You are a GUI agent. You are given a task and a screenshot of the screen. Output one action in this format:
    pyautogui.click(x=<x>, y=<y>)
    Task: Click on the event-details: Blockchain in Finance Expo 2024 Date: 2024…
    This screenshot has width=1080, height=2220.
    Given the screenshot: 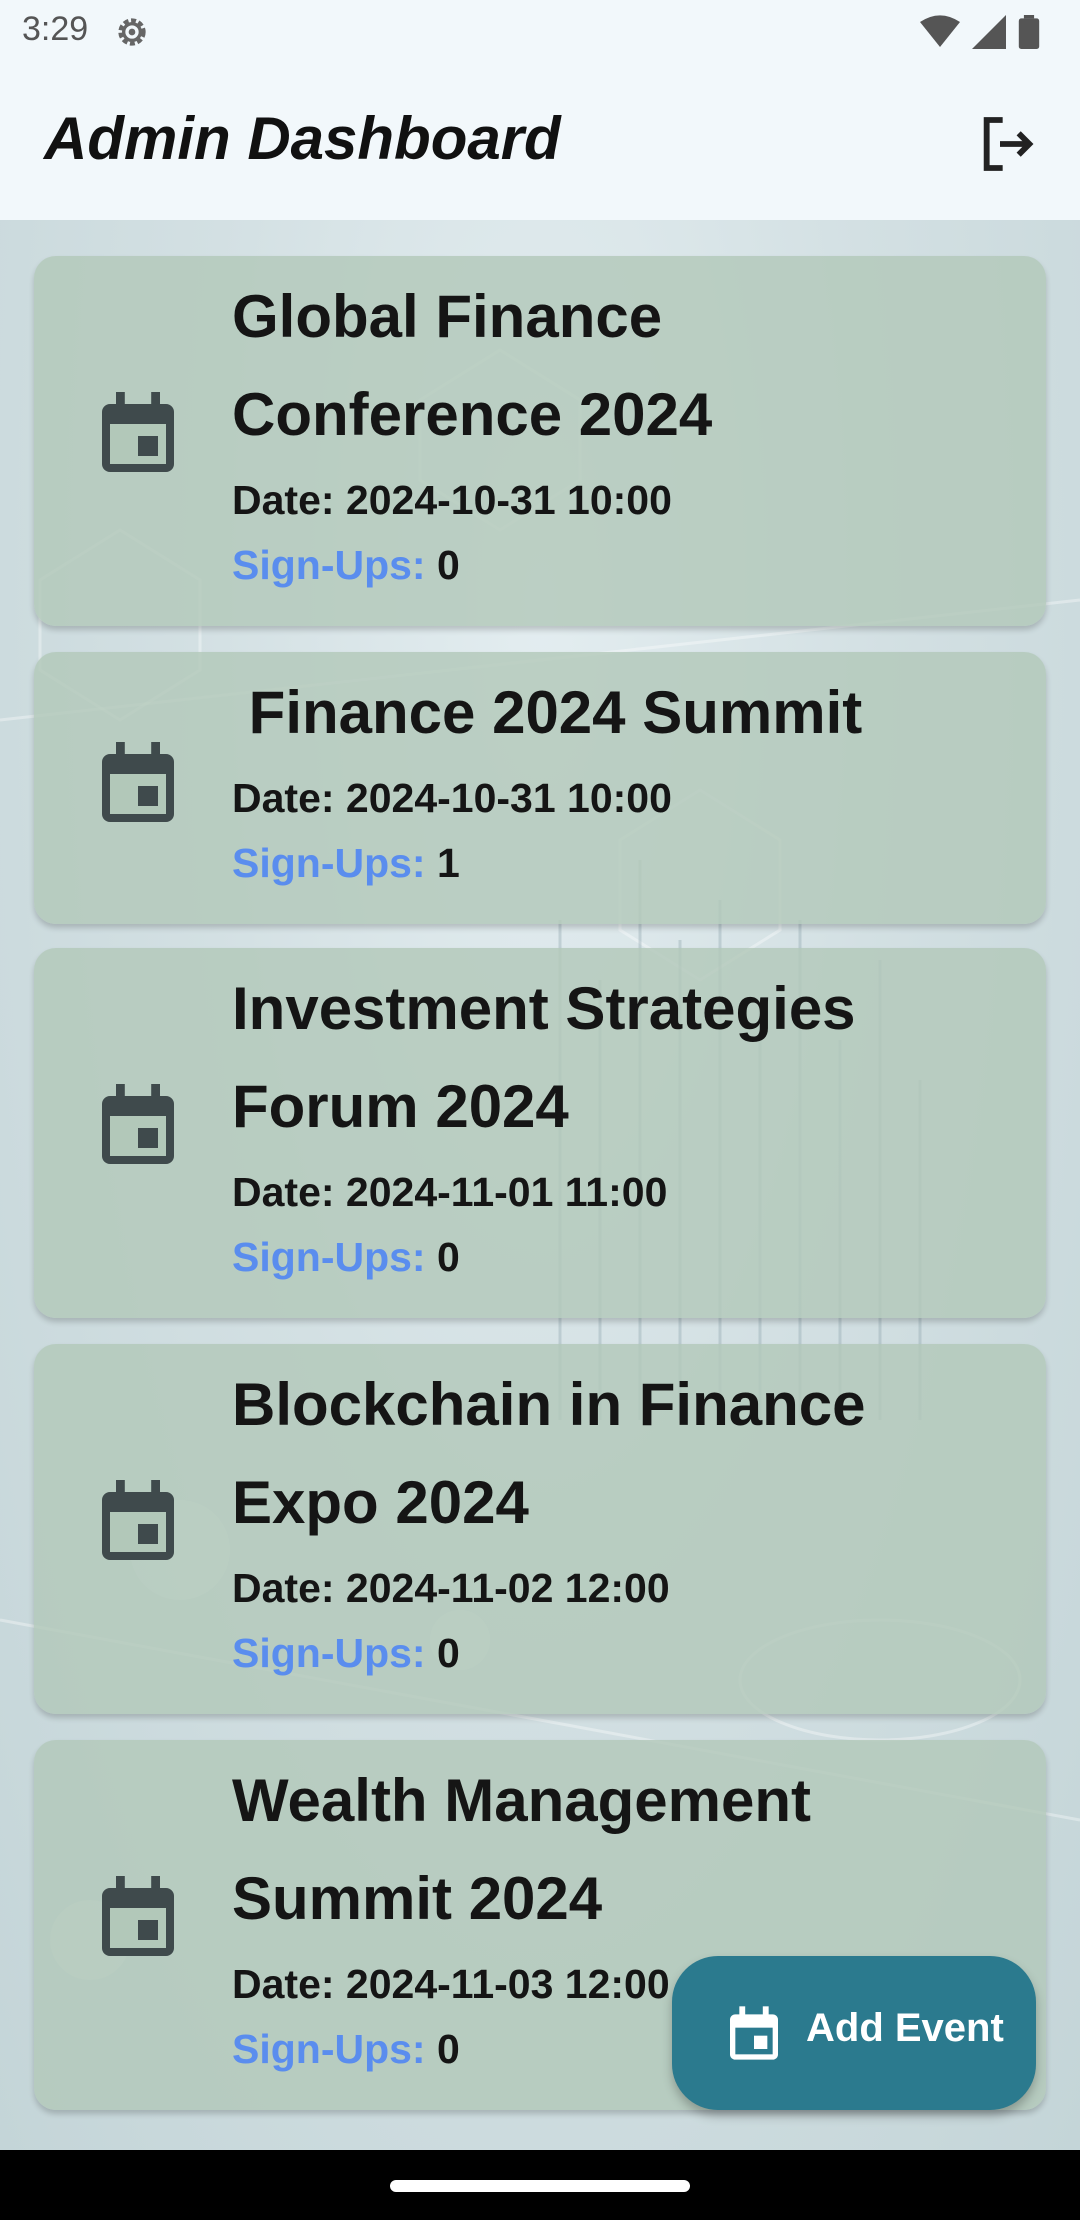 What is the action you would take?
    pyautogui.click(x=619, y=1521)
    